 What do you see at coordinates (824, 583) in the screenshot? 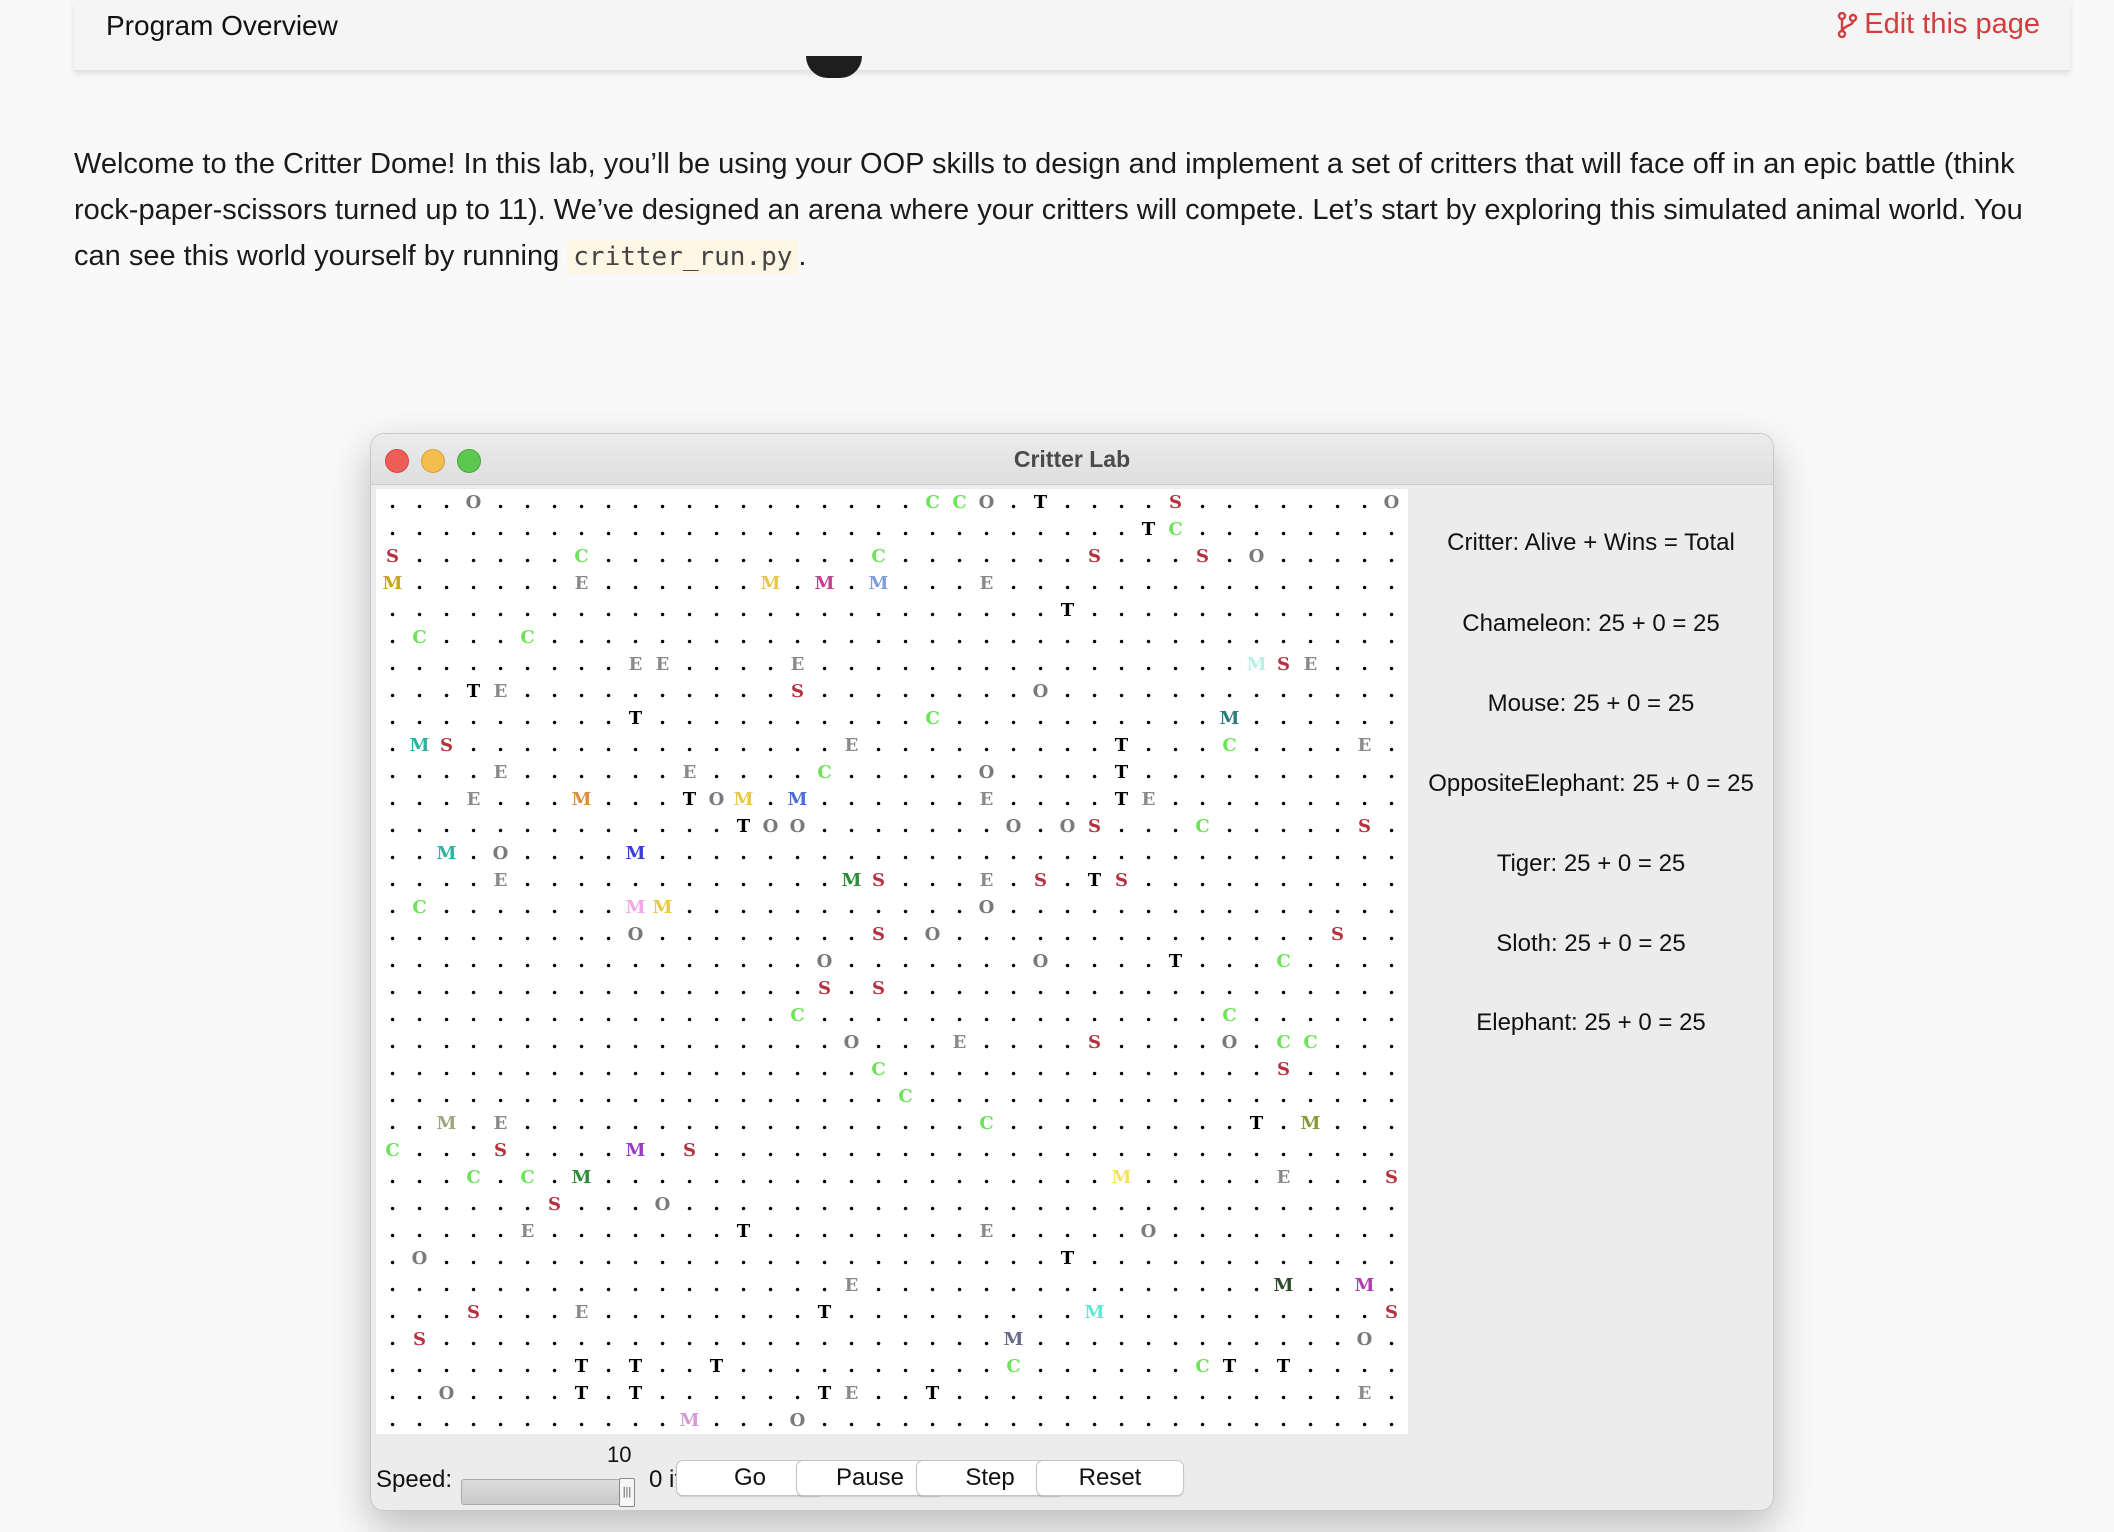
I see `critter-m: M` at bounding box center [824, 583].